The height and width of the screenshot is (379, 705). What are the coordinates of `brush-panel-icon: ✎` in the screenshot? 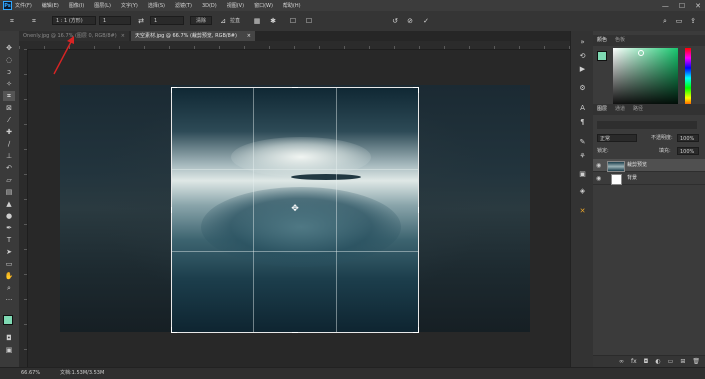 It's located at (582, 142).